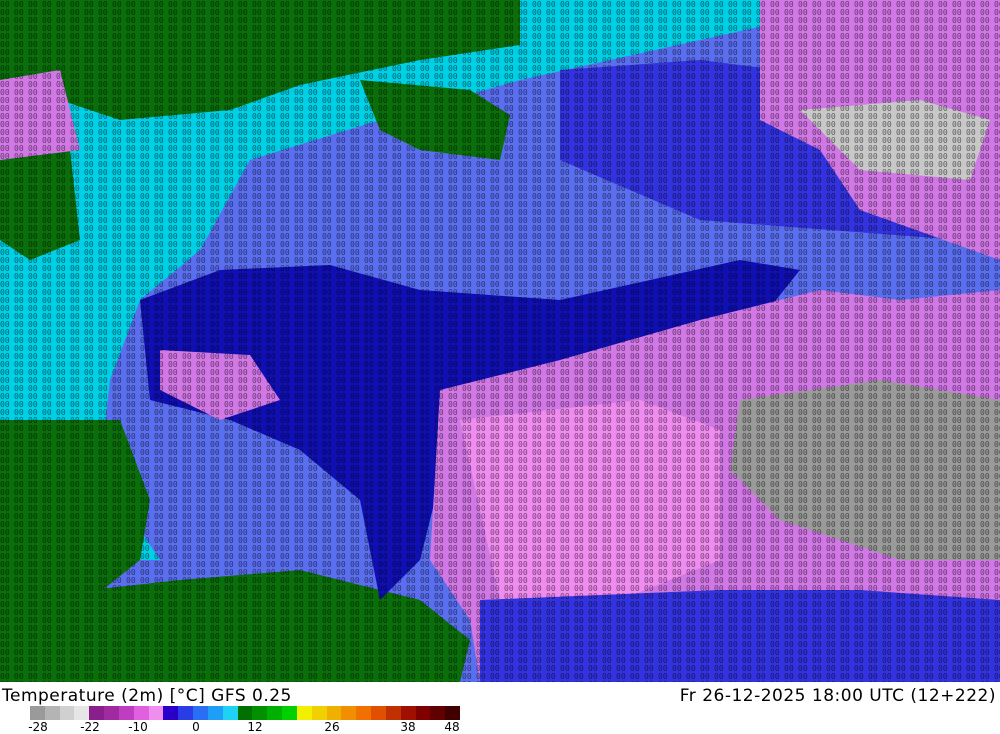  I want to click on map-title: Temperature (2m) [°C] GFS 0.25, so click(147, 696).